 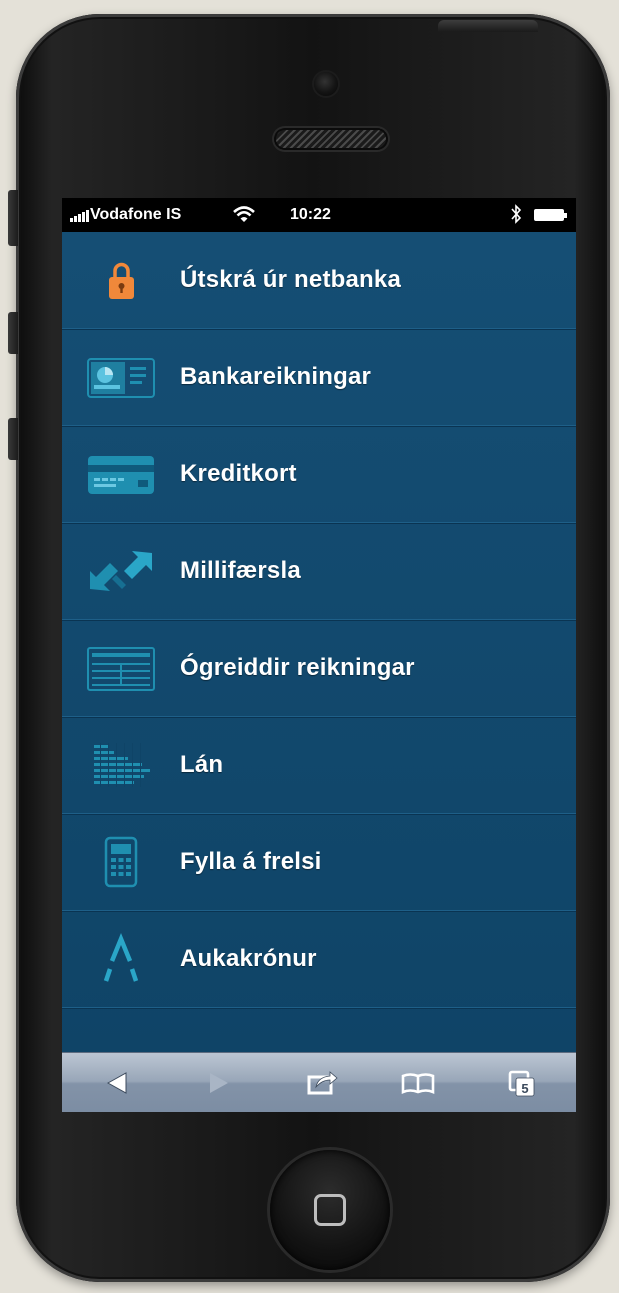 What do you see at coordinates (121, 474) in the screenshot?
I see `credit-card-icon` at bounding box center [121, 474].